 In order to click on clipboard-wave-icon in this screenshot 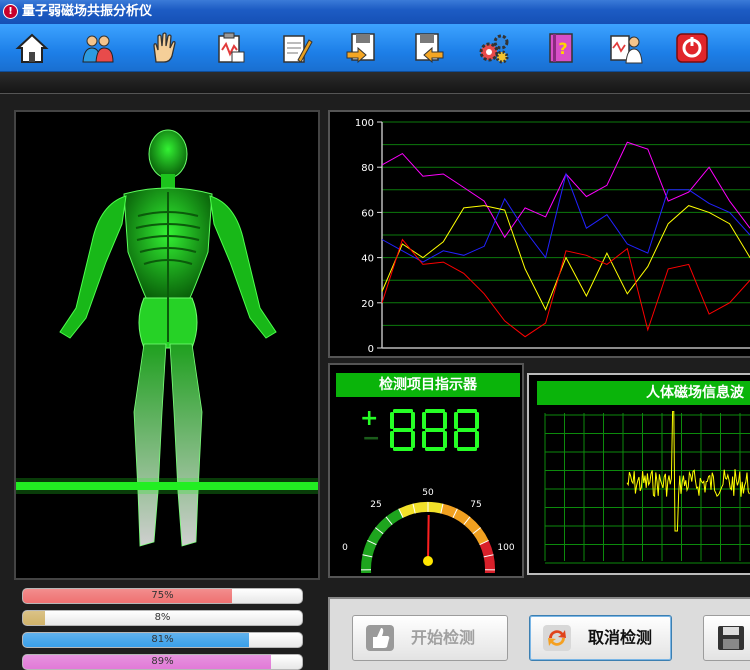, I will do `click(230, 48)`.